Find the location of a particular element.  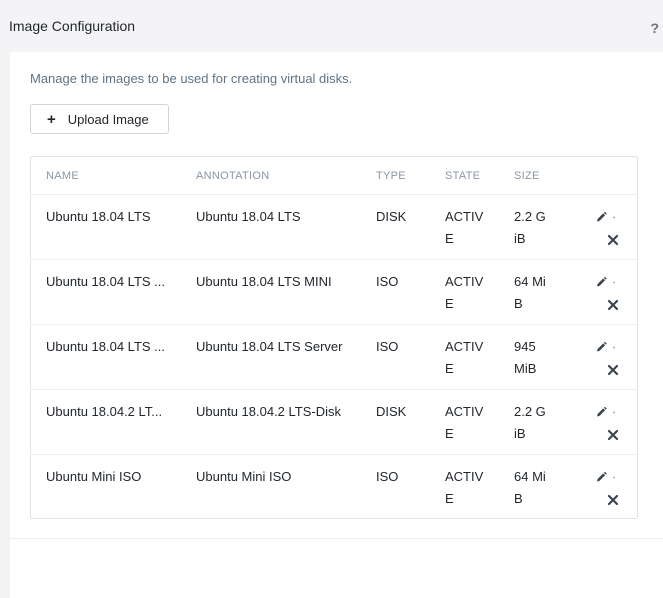

upload-image-label: Upload Image is located at coordinates (108, 119).